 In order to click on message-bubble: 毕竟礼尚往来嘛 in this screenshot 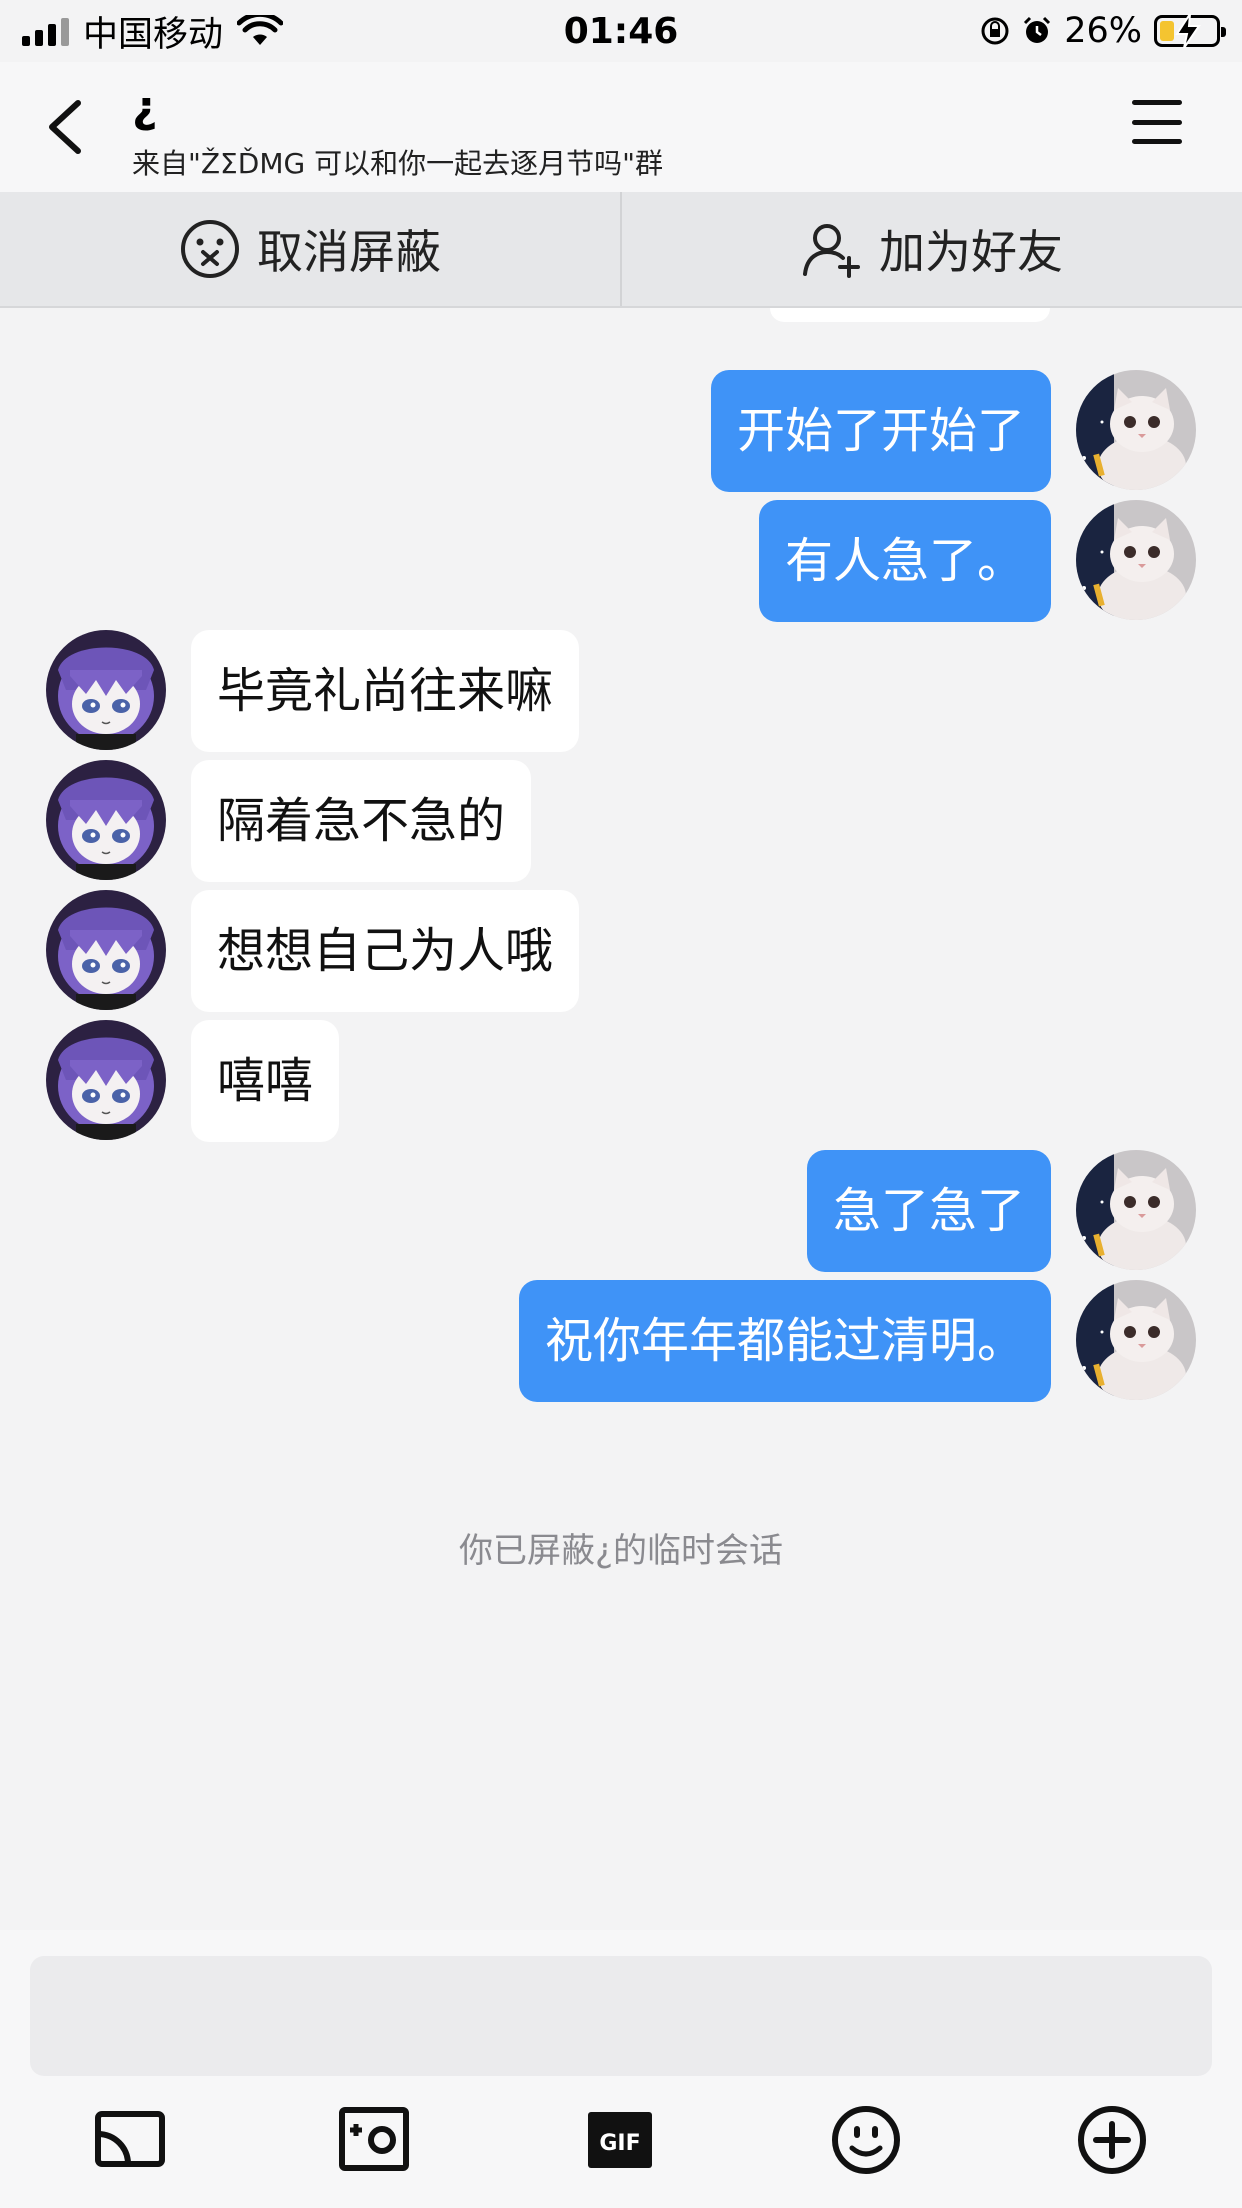, I will do `click(385, 691)`.